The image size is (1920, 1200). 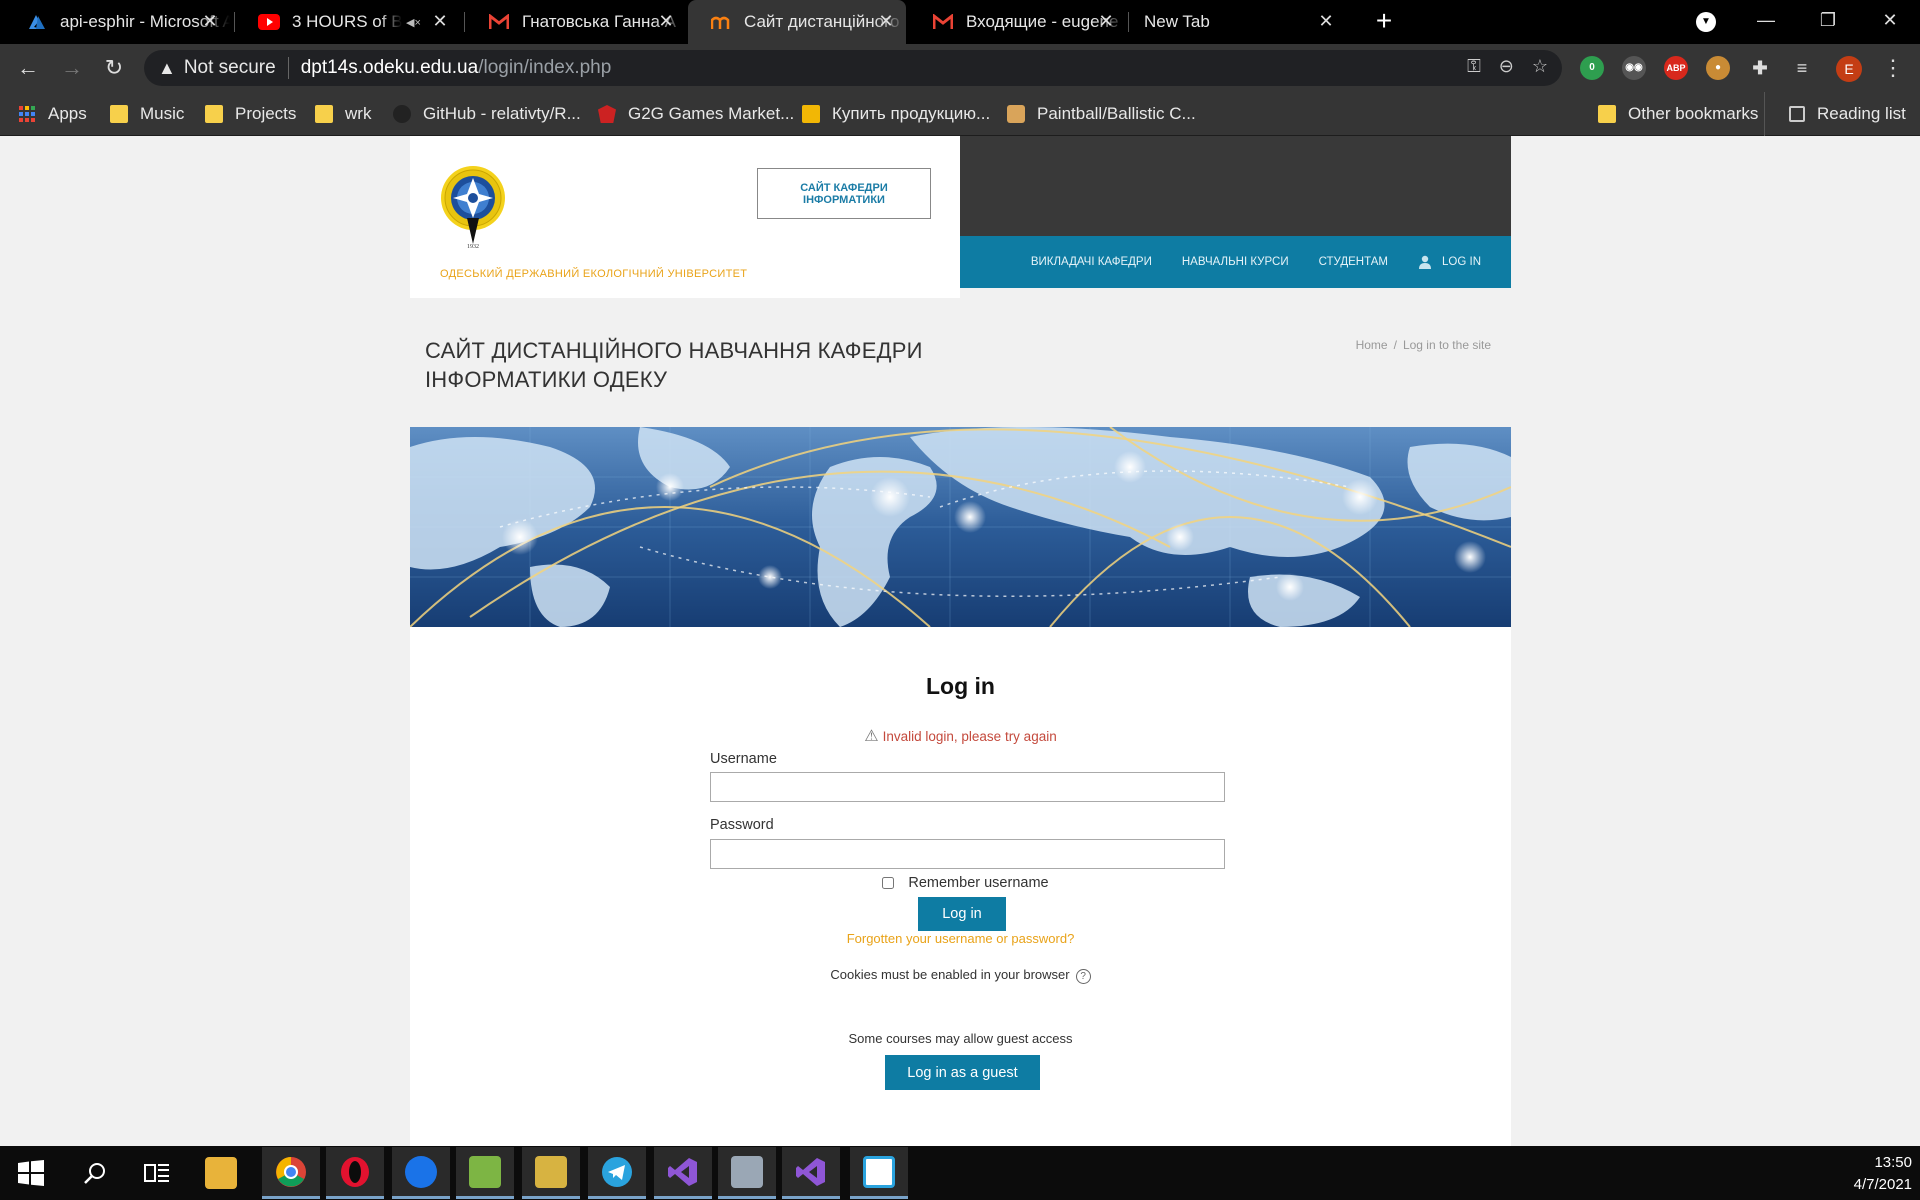 What do you see at coordinates (355, 1173) in the screenshot?
I see `opera-icon` at bounding box center [355, 1173].